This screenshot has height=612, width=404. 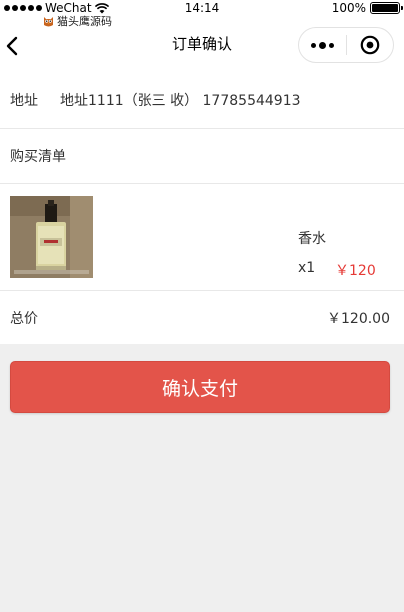 I want to click on order-list-title-row: 购买清单, so click(x=202, y=156).